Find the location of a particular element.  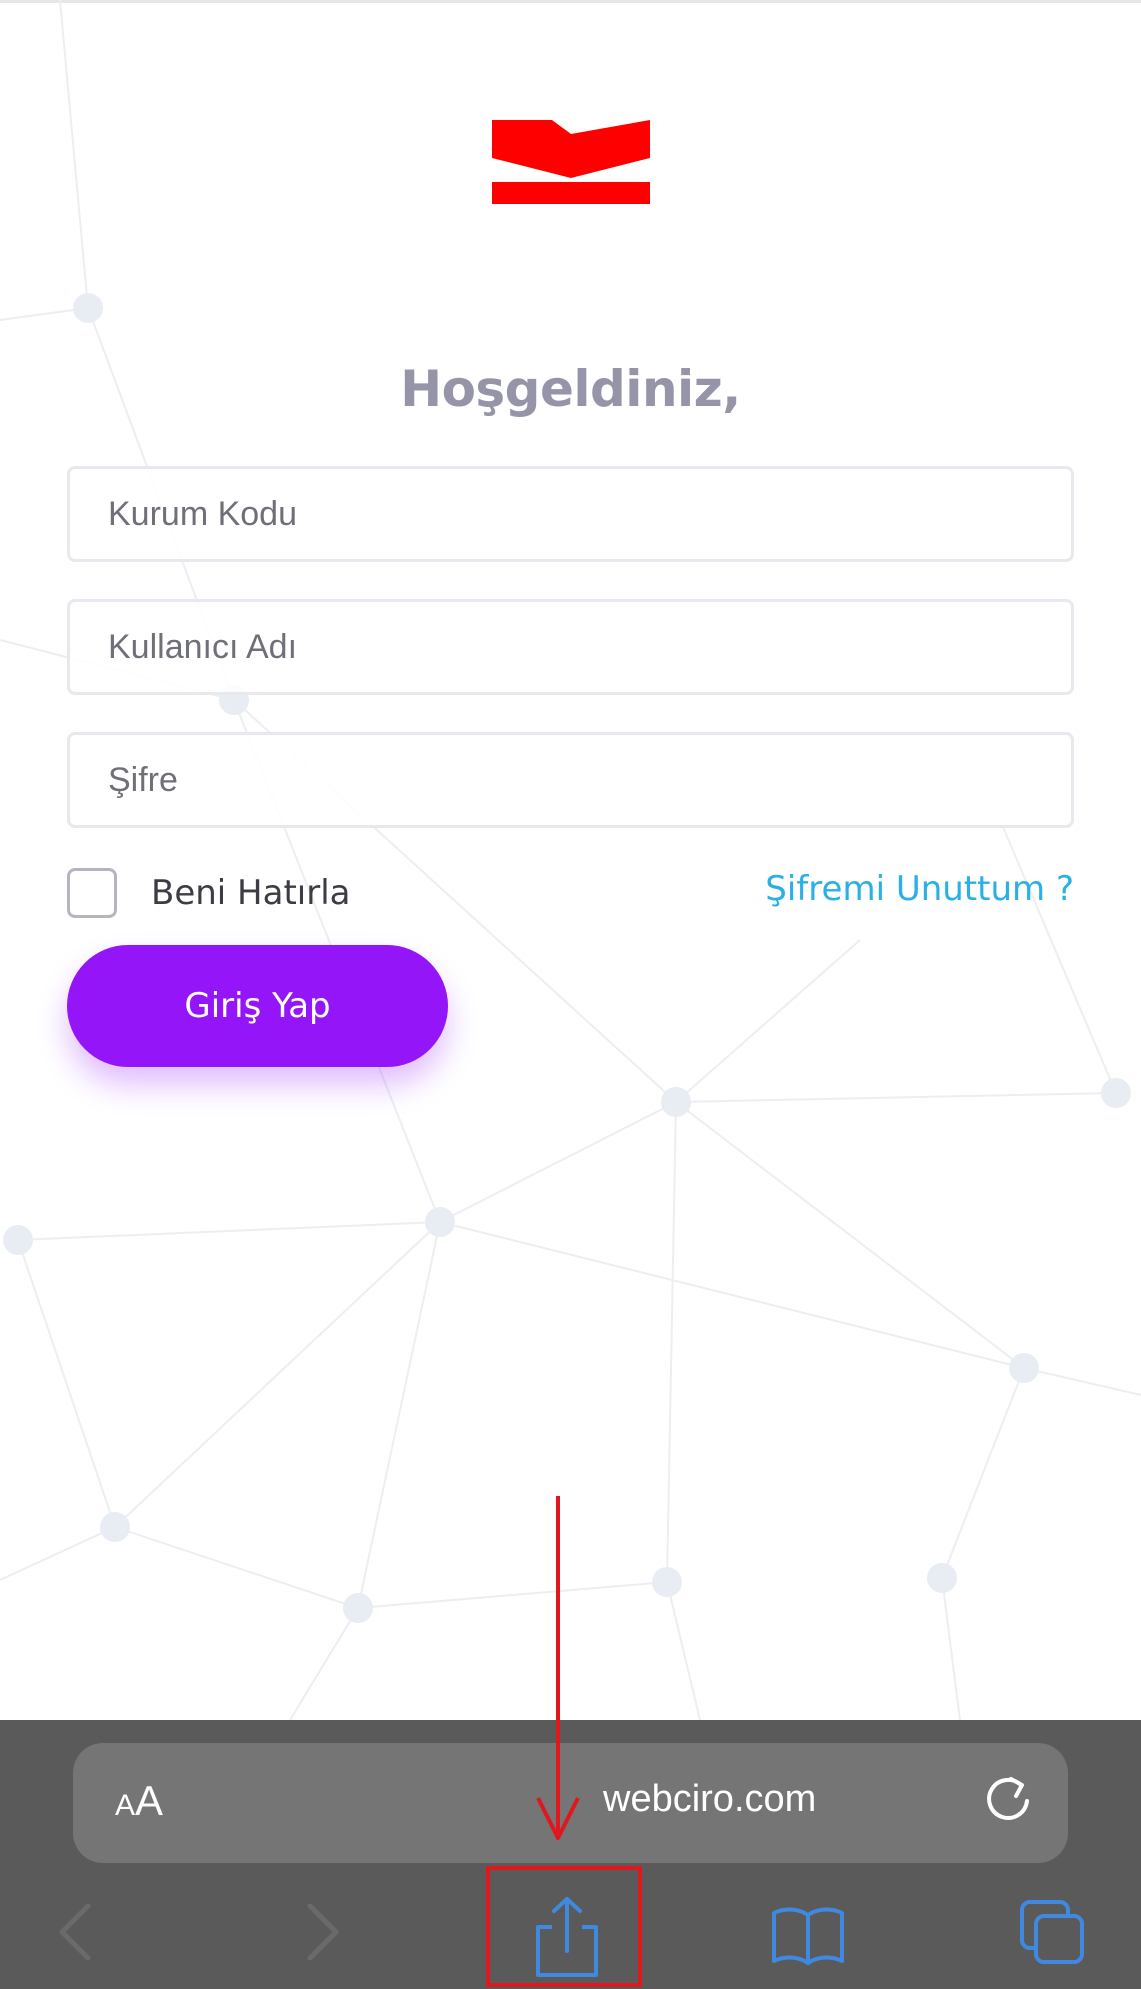

share-highlight-box is located at coordinates (564, 1926).